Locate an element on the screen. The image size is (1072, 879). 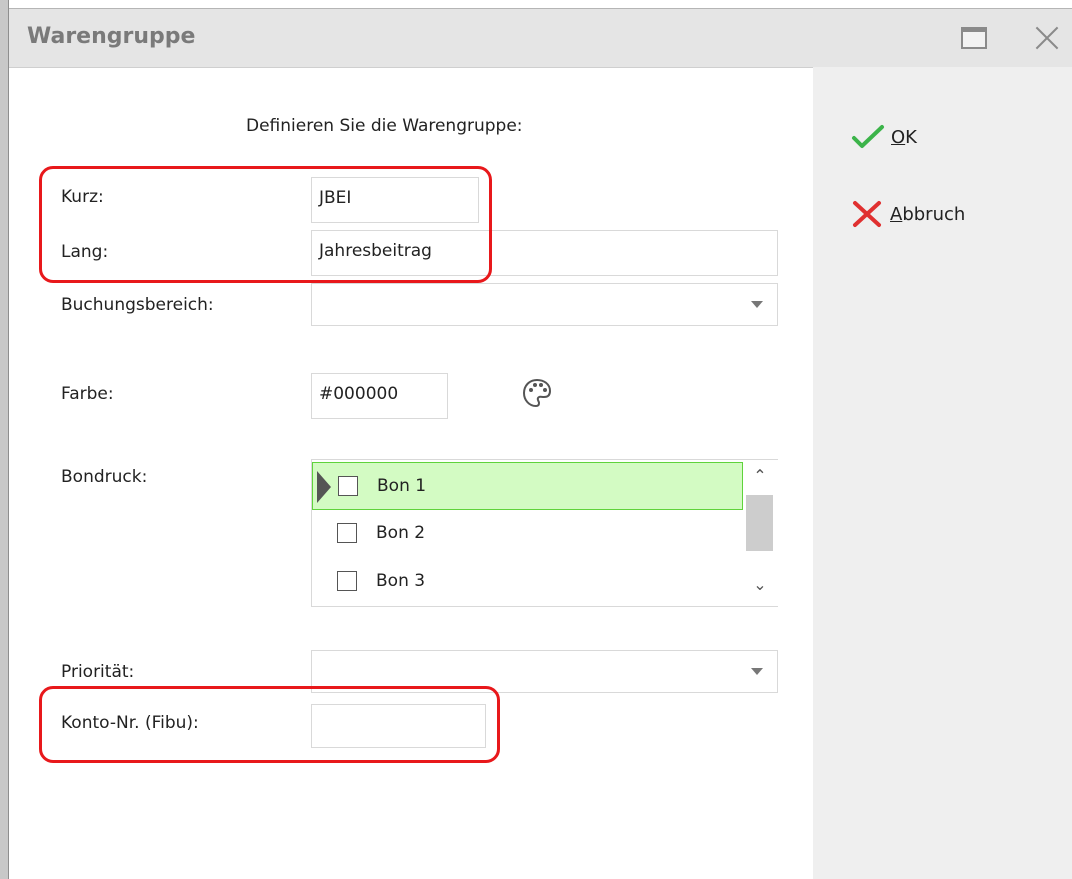
form-heading: Definieren Sie die Warengruppe: is located at coordinates (384, 126).